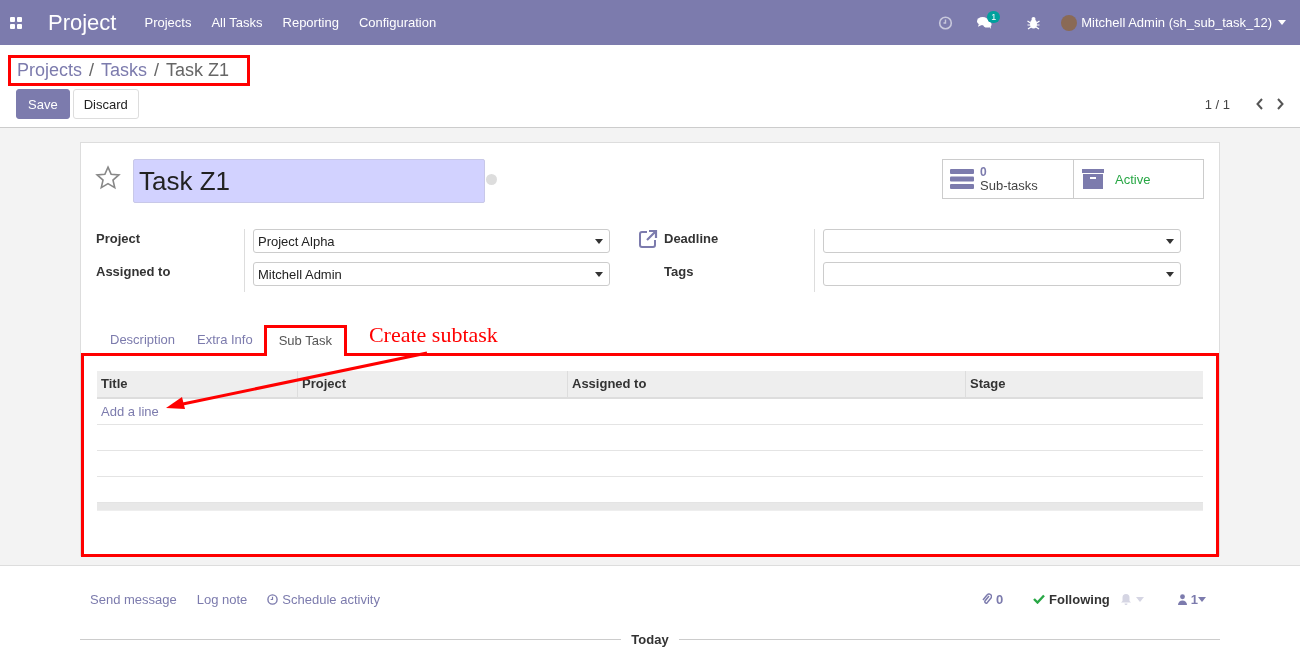  What do you see at coordinates (105, 104) in the screenshot?
I see `discard-button: Discard` at bounding box center [105, 104].